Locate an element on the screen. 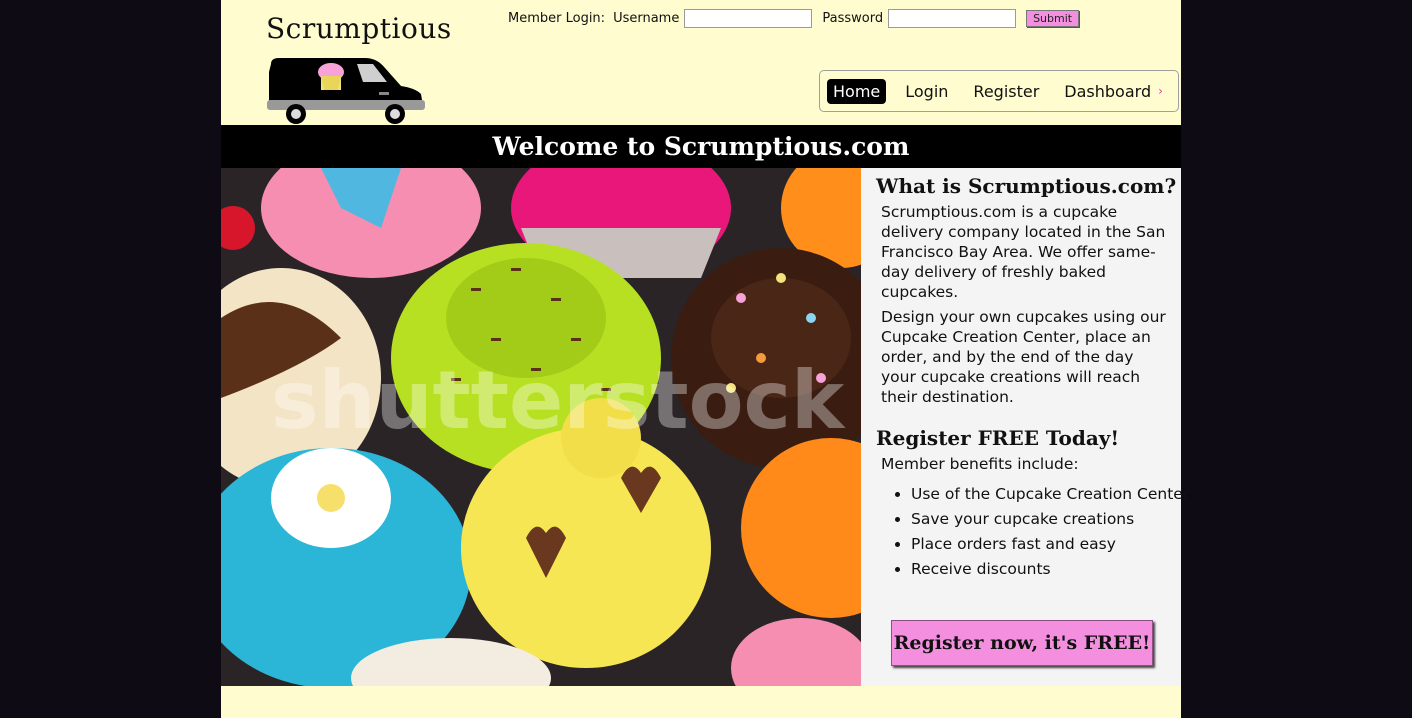 The image size is (1412, 718). about-heading: What is Scrumptious.com? is located at coordinates (1026, 186).